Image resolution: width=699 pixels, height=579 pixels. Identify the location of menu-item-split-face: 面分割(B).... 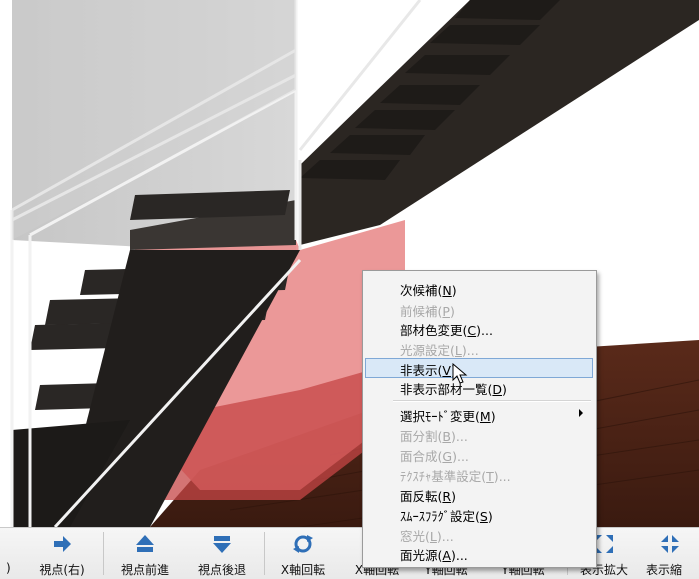
(479, 434).